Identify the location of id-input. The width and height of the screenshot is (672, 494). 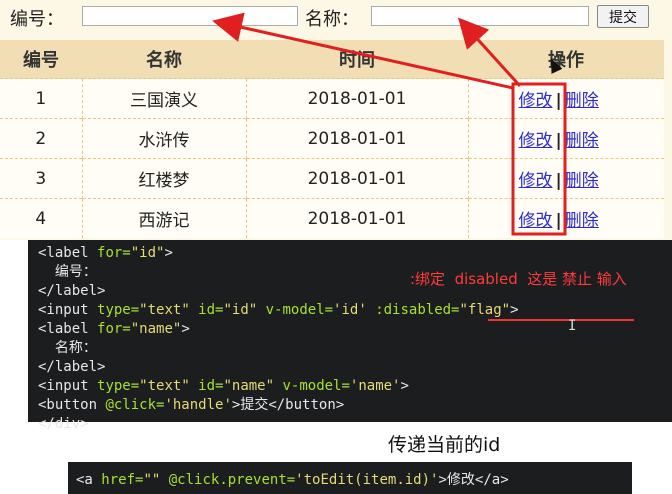
(190, 16).